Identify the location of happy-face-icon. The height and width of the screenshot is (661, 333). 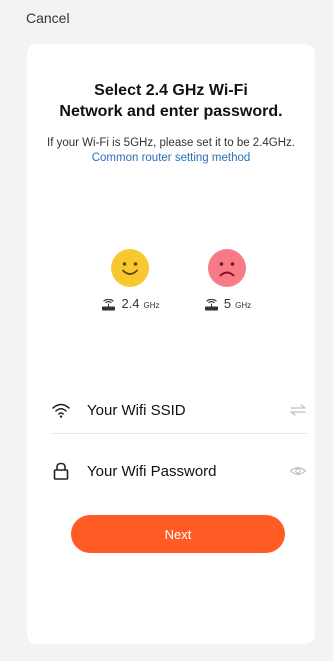
(130, 268).